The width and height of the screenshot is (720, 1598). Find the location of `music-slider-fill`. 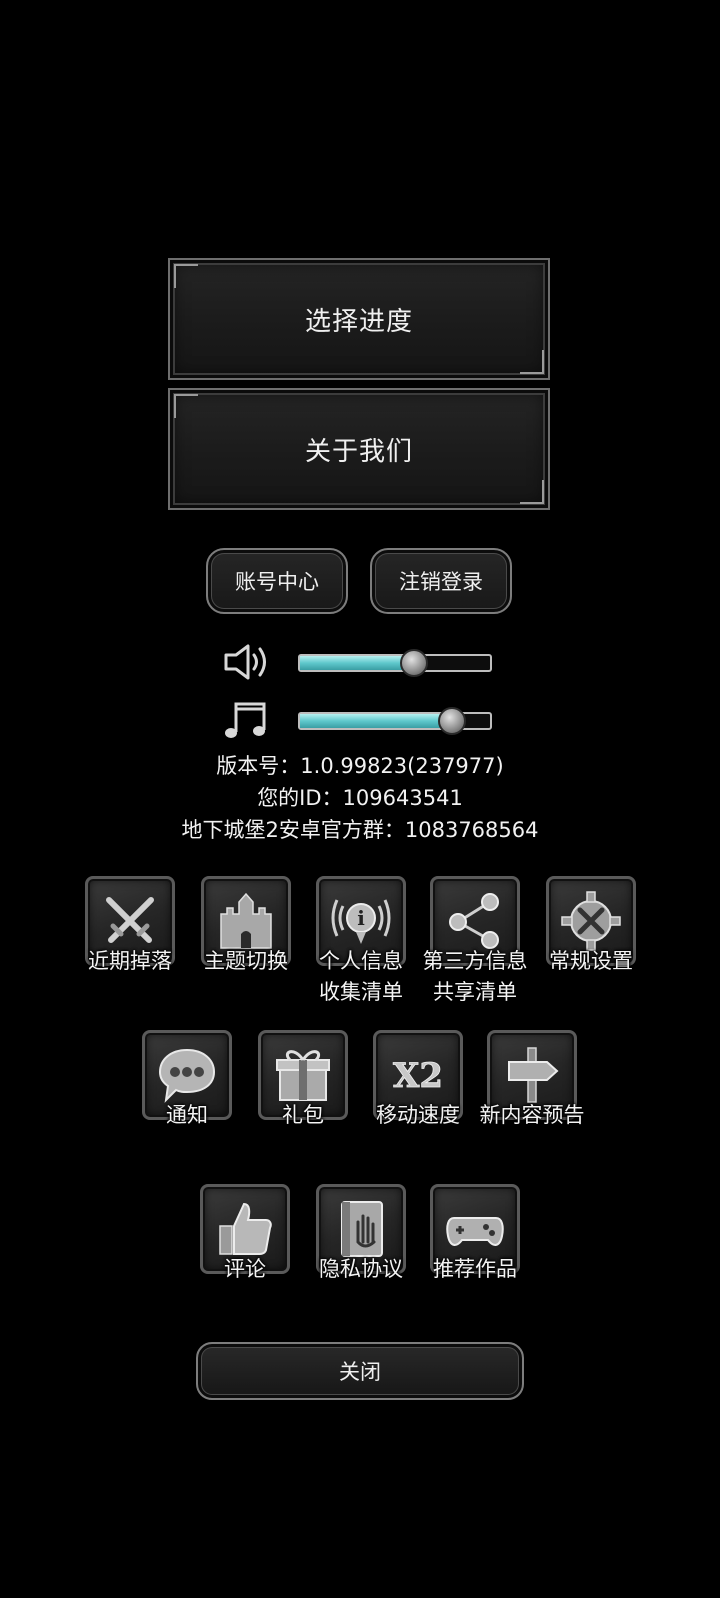

music-slider-fill is located at coordinates (375, 721).